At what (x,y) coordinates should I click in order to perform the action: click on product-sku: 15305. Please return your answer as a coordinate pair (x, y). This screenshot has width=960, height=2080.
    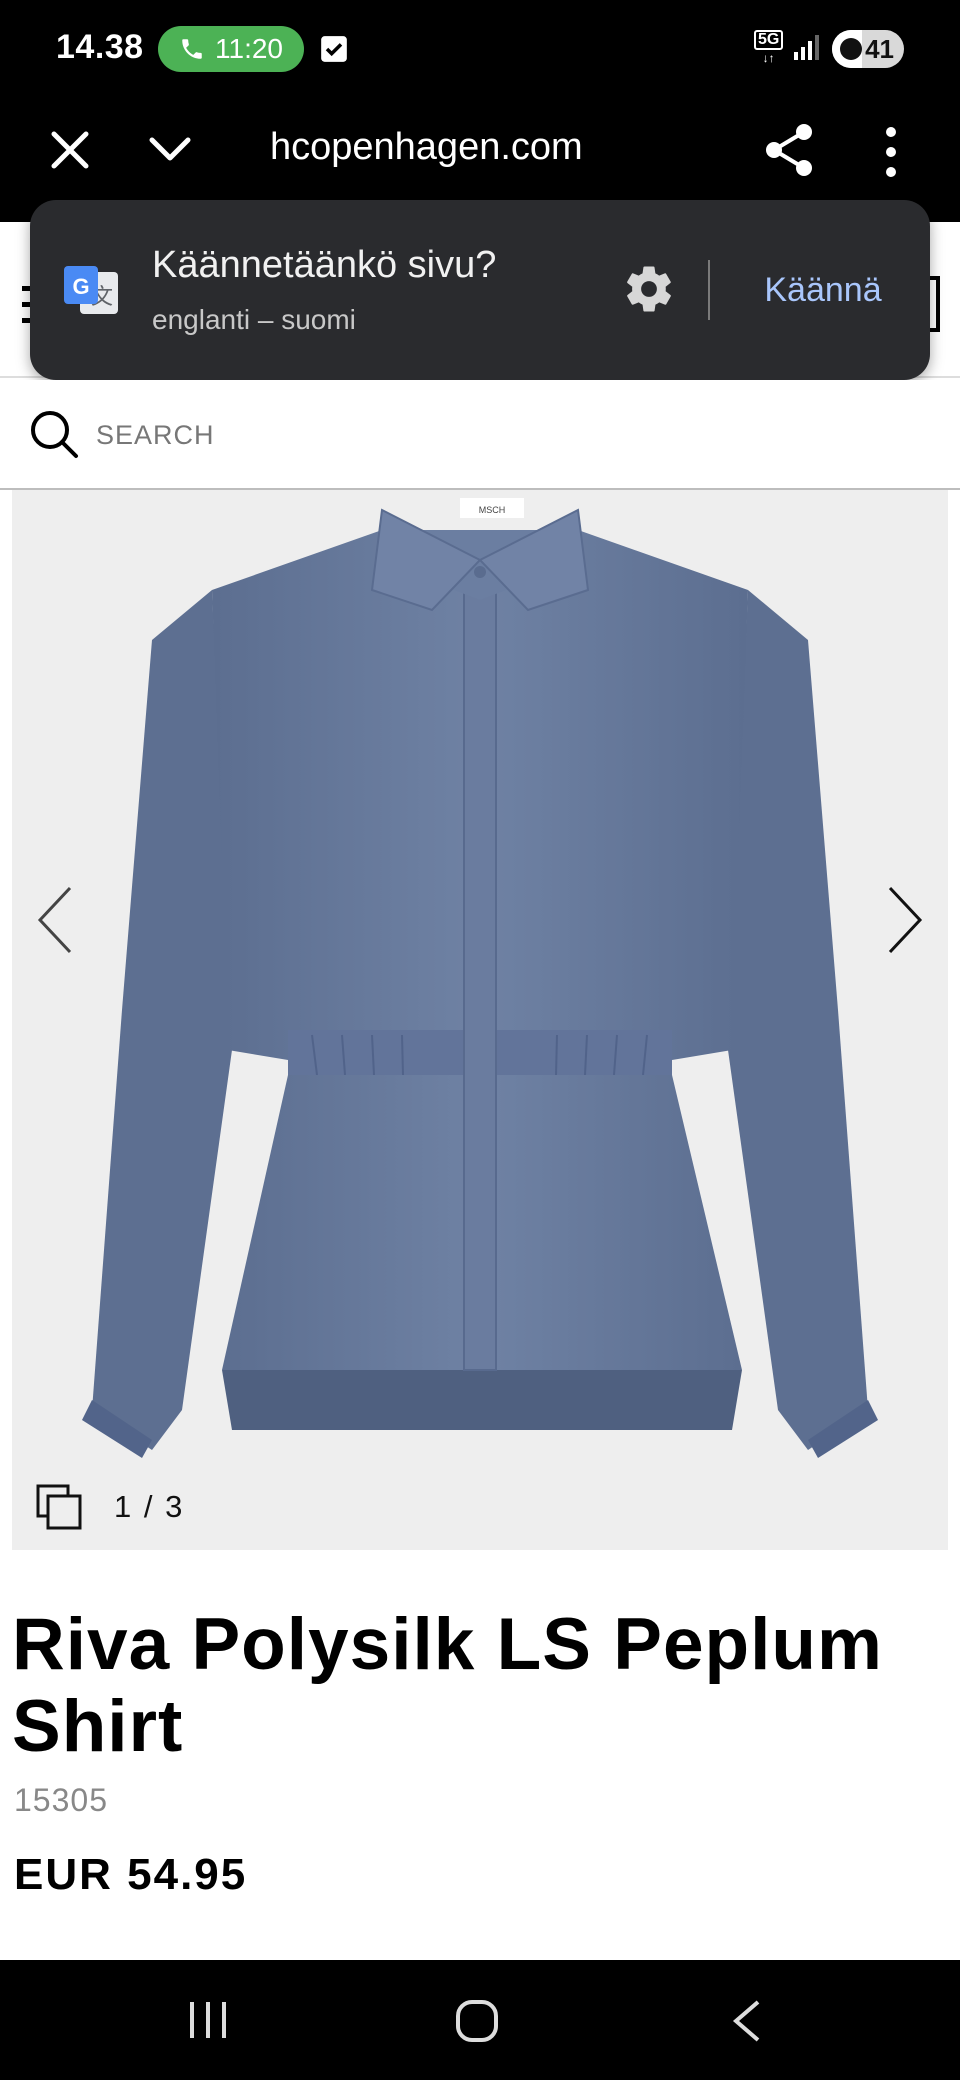
    Looking at the image, I should click on (61, 1800).